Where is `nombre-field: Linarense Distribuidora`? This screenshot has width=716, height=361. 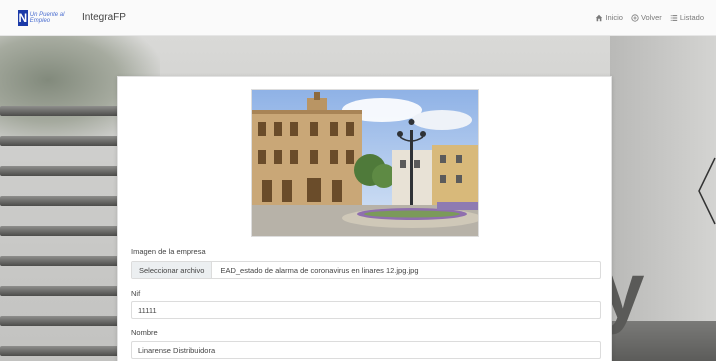 nombre-field: Linarense Distribuidora is located at coordinates (366, 350).